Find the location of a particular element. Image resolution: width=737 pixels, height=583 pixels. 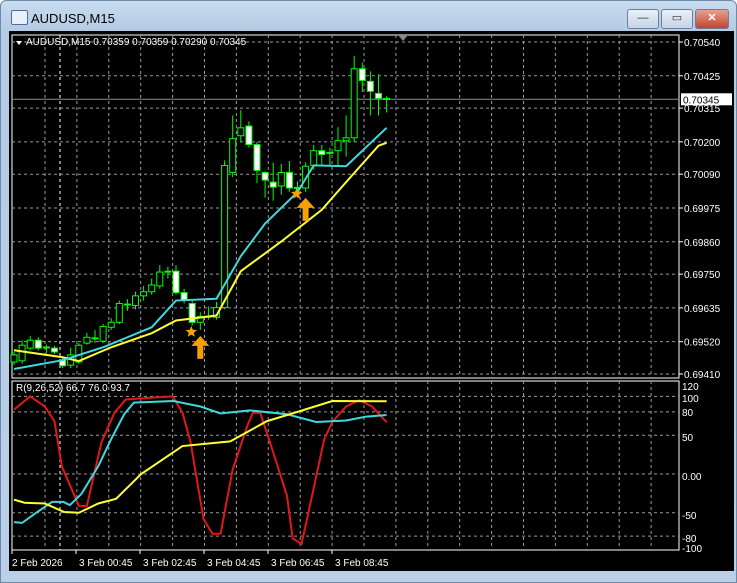

indicator-axis-label: 50 is located at coordinates (688, 438).